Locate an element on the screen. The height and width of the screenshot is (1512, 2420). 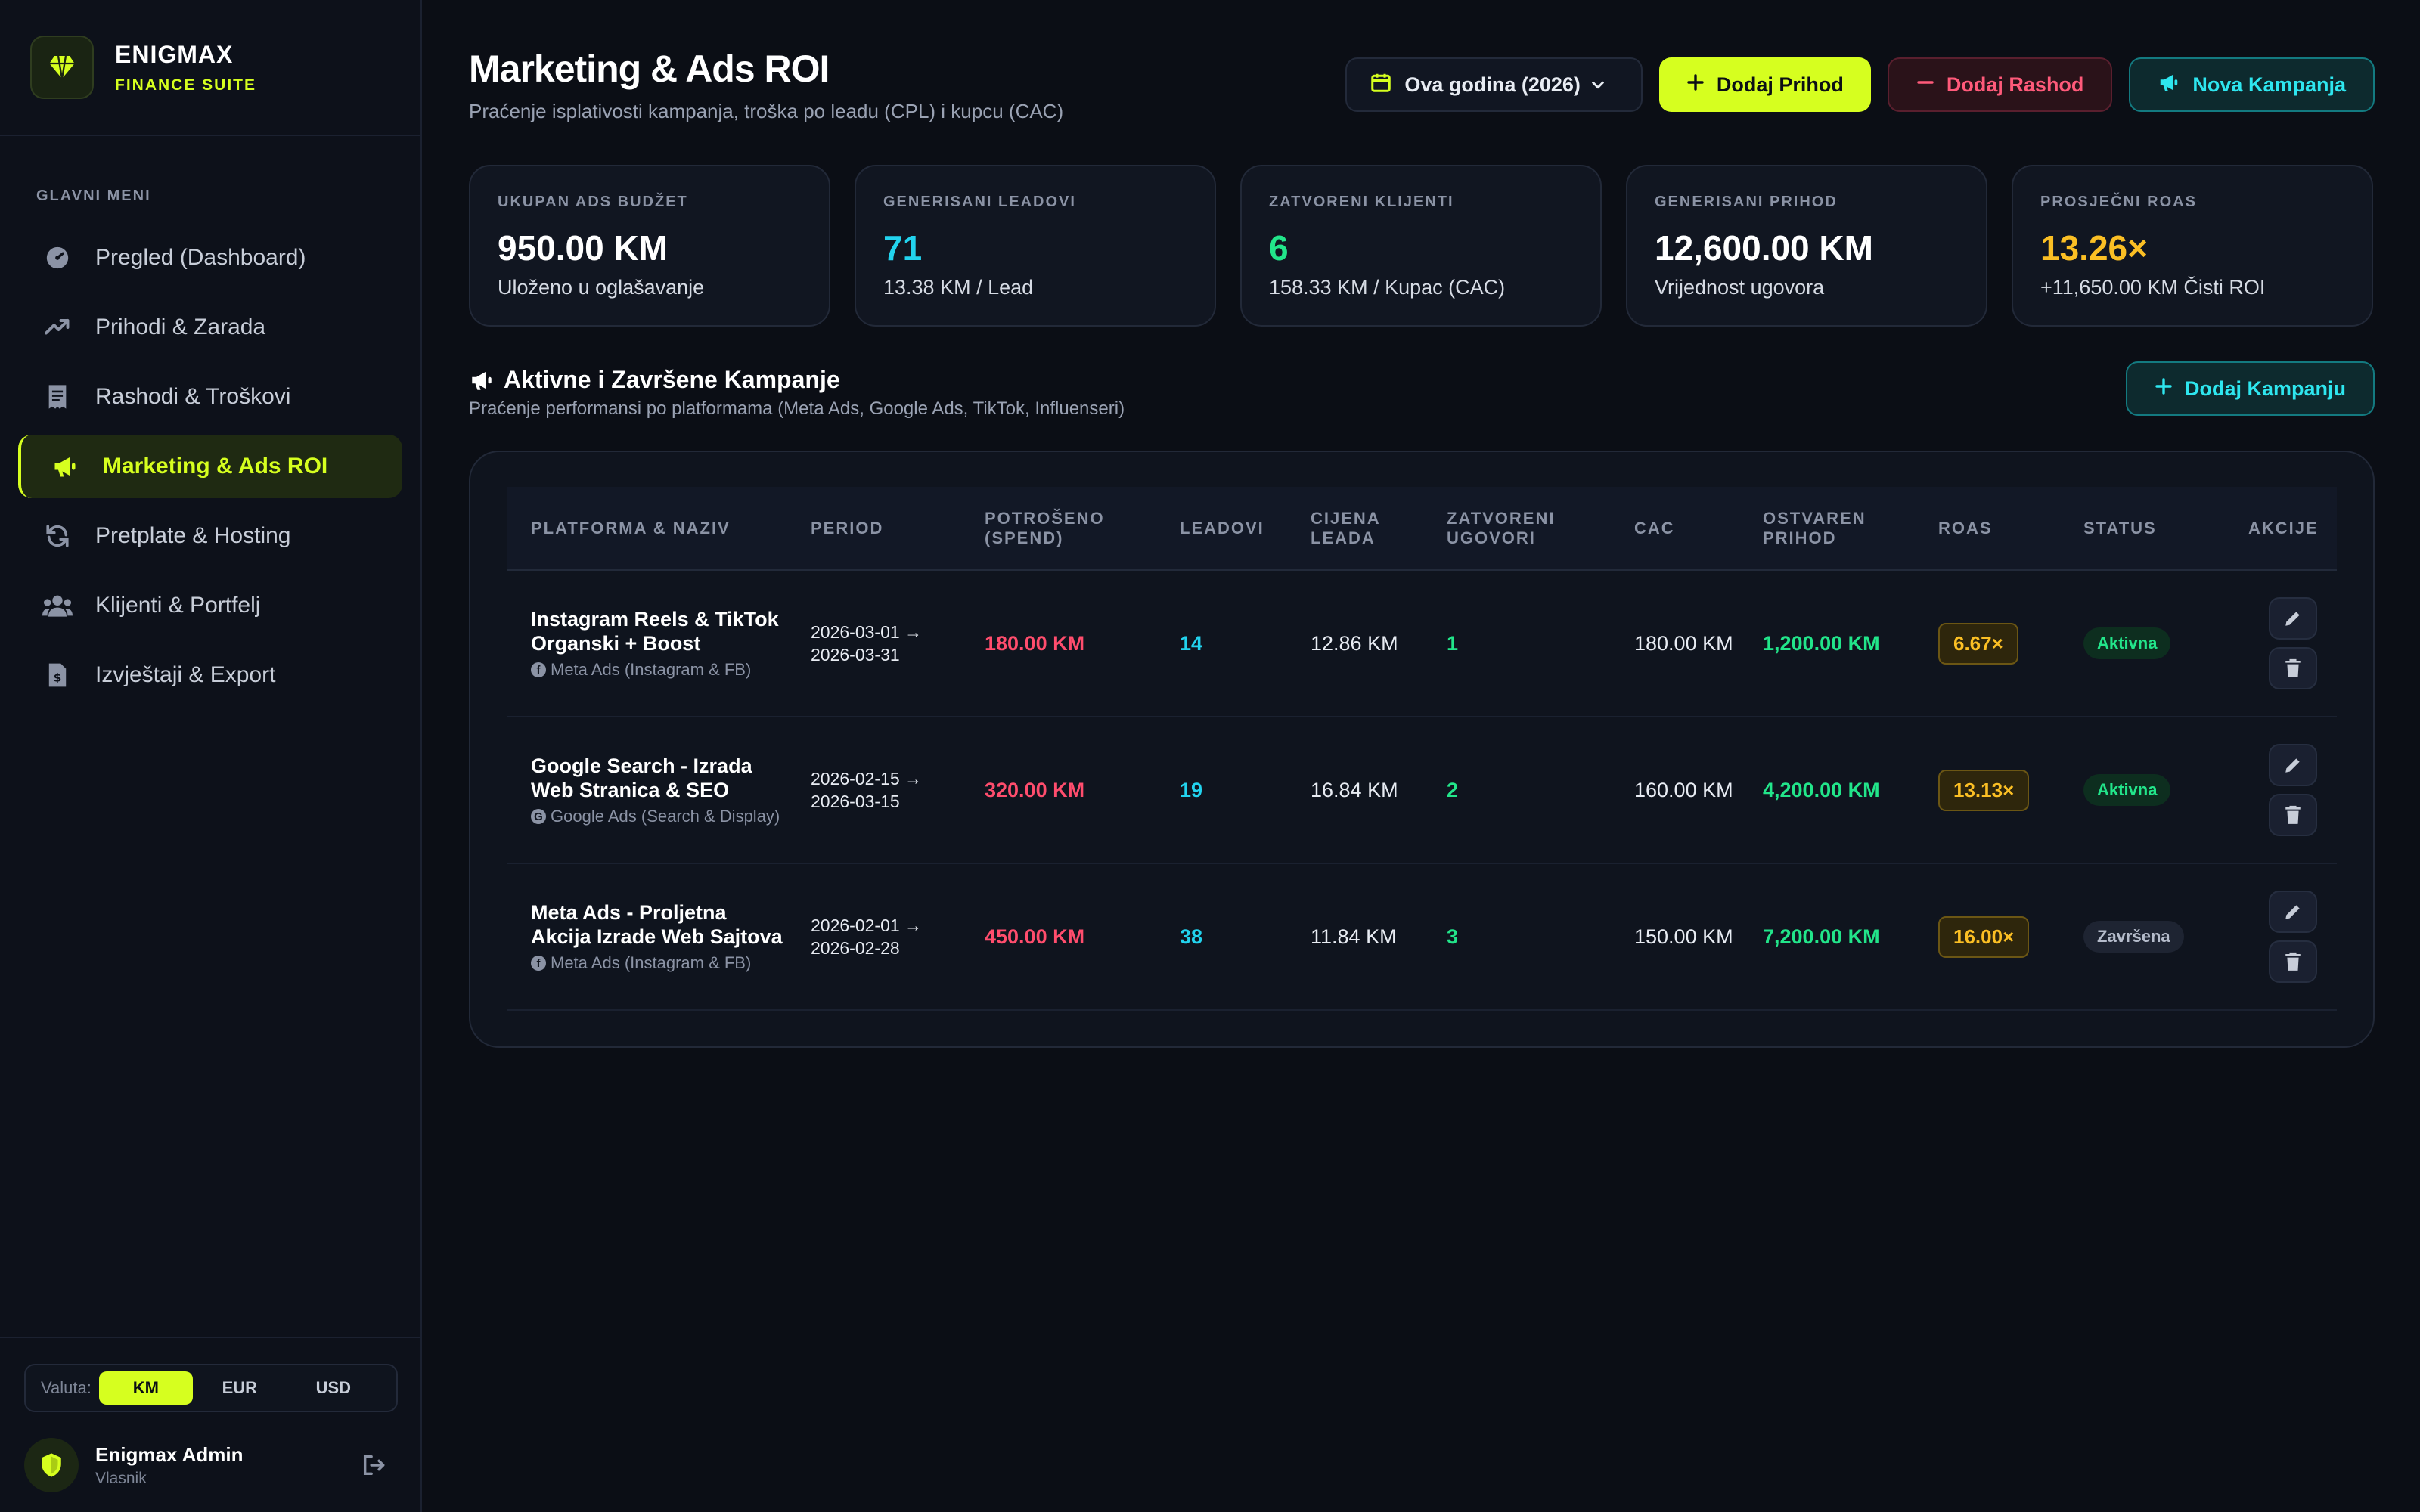
stat-label: GENERISANI PRIHOD is located at coordinates (1746, 202).